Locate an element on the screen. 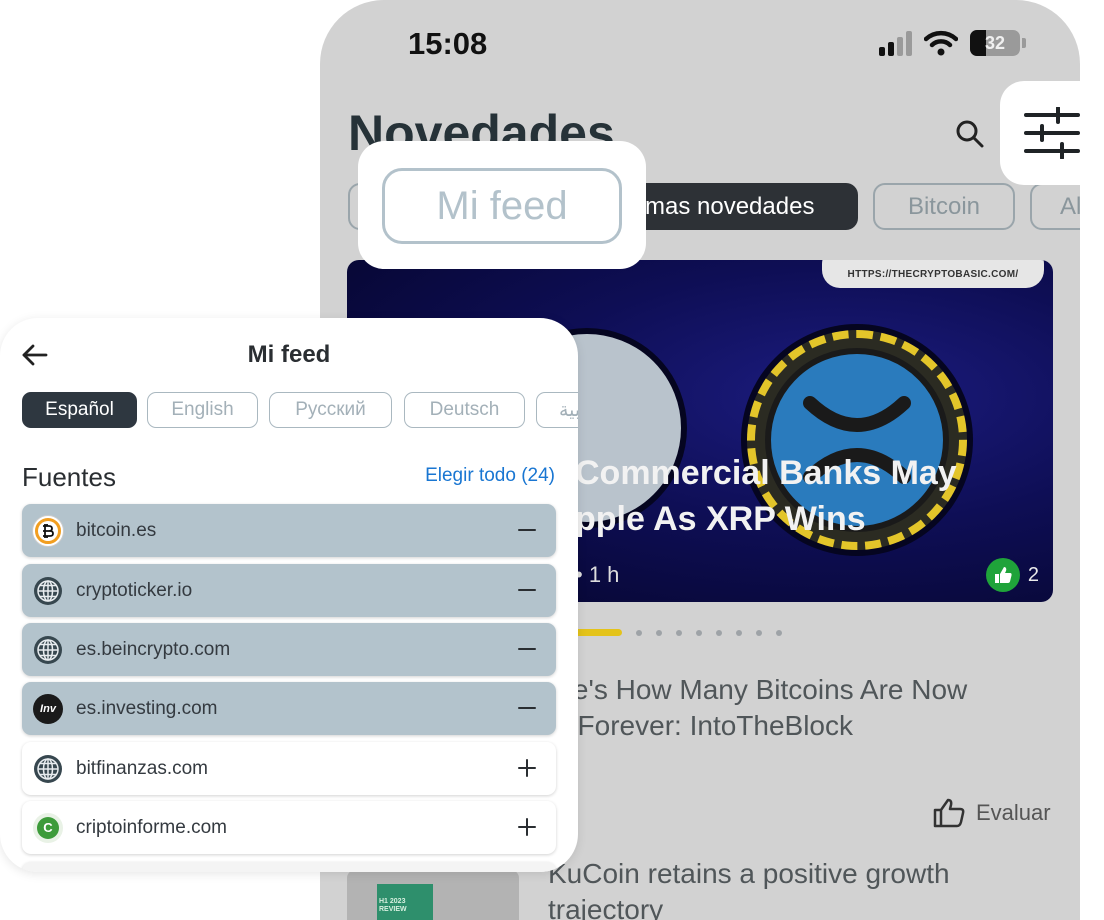  lang-english: English is located at coordinates (202, 410).